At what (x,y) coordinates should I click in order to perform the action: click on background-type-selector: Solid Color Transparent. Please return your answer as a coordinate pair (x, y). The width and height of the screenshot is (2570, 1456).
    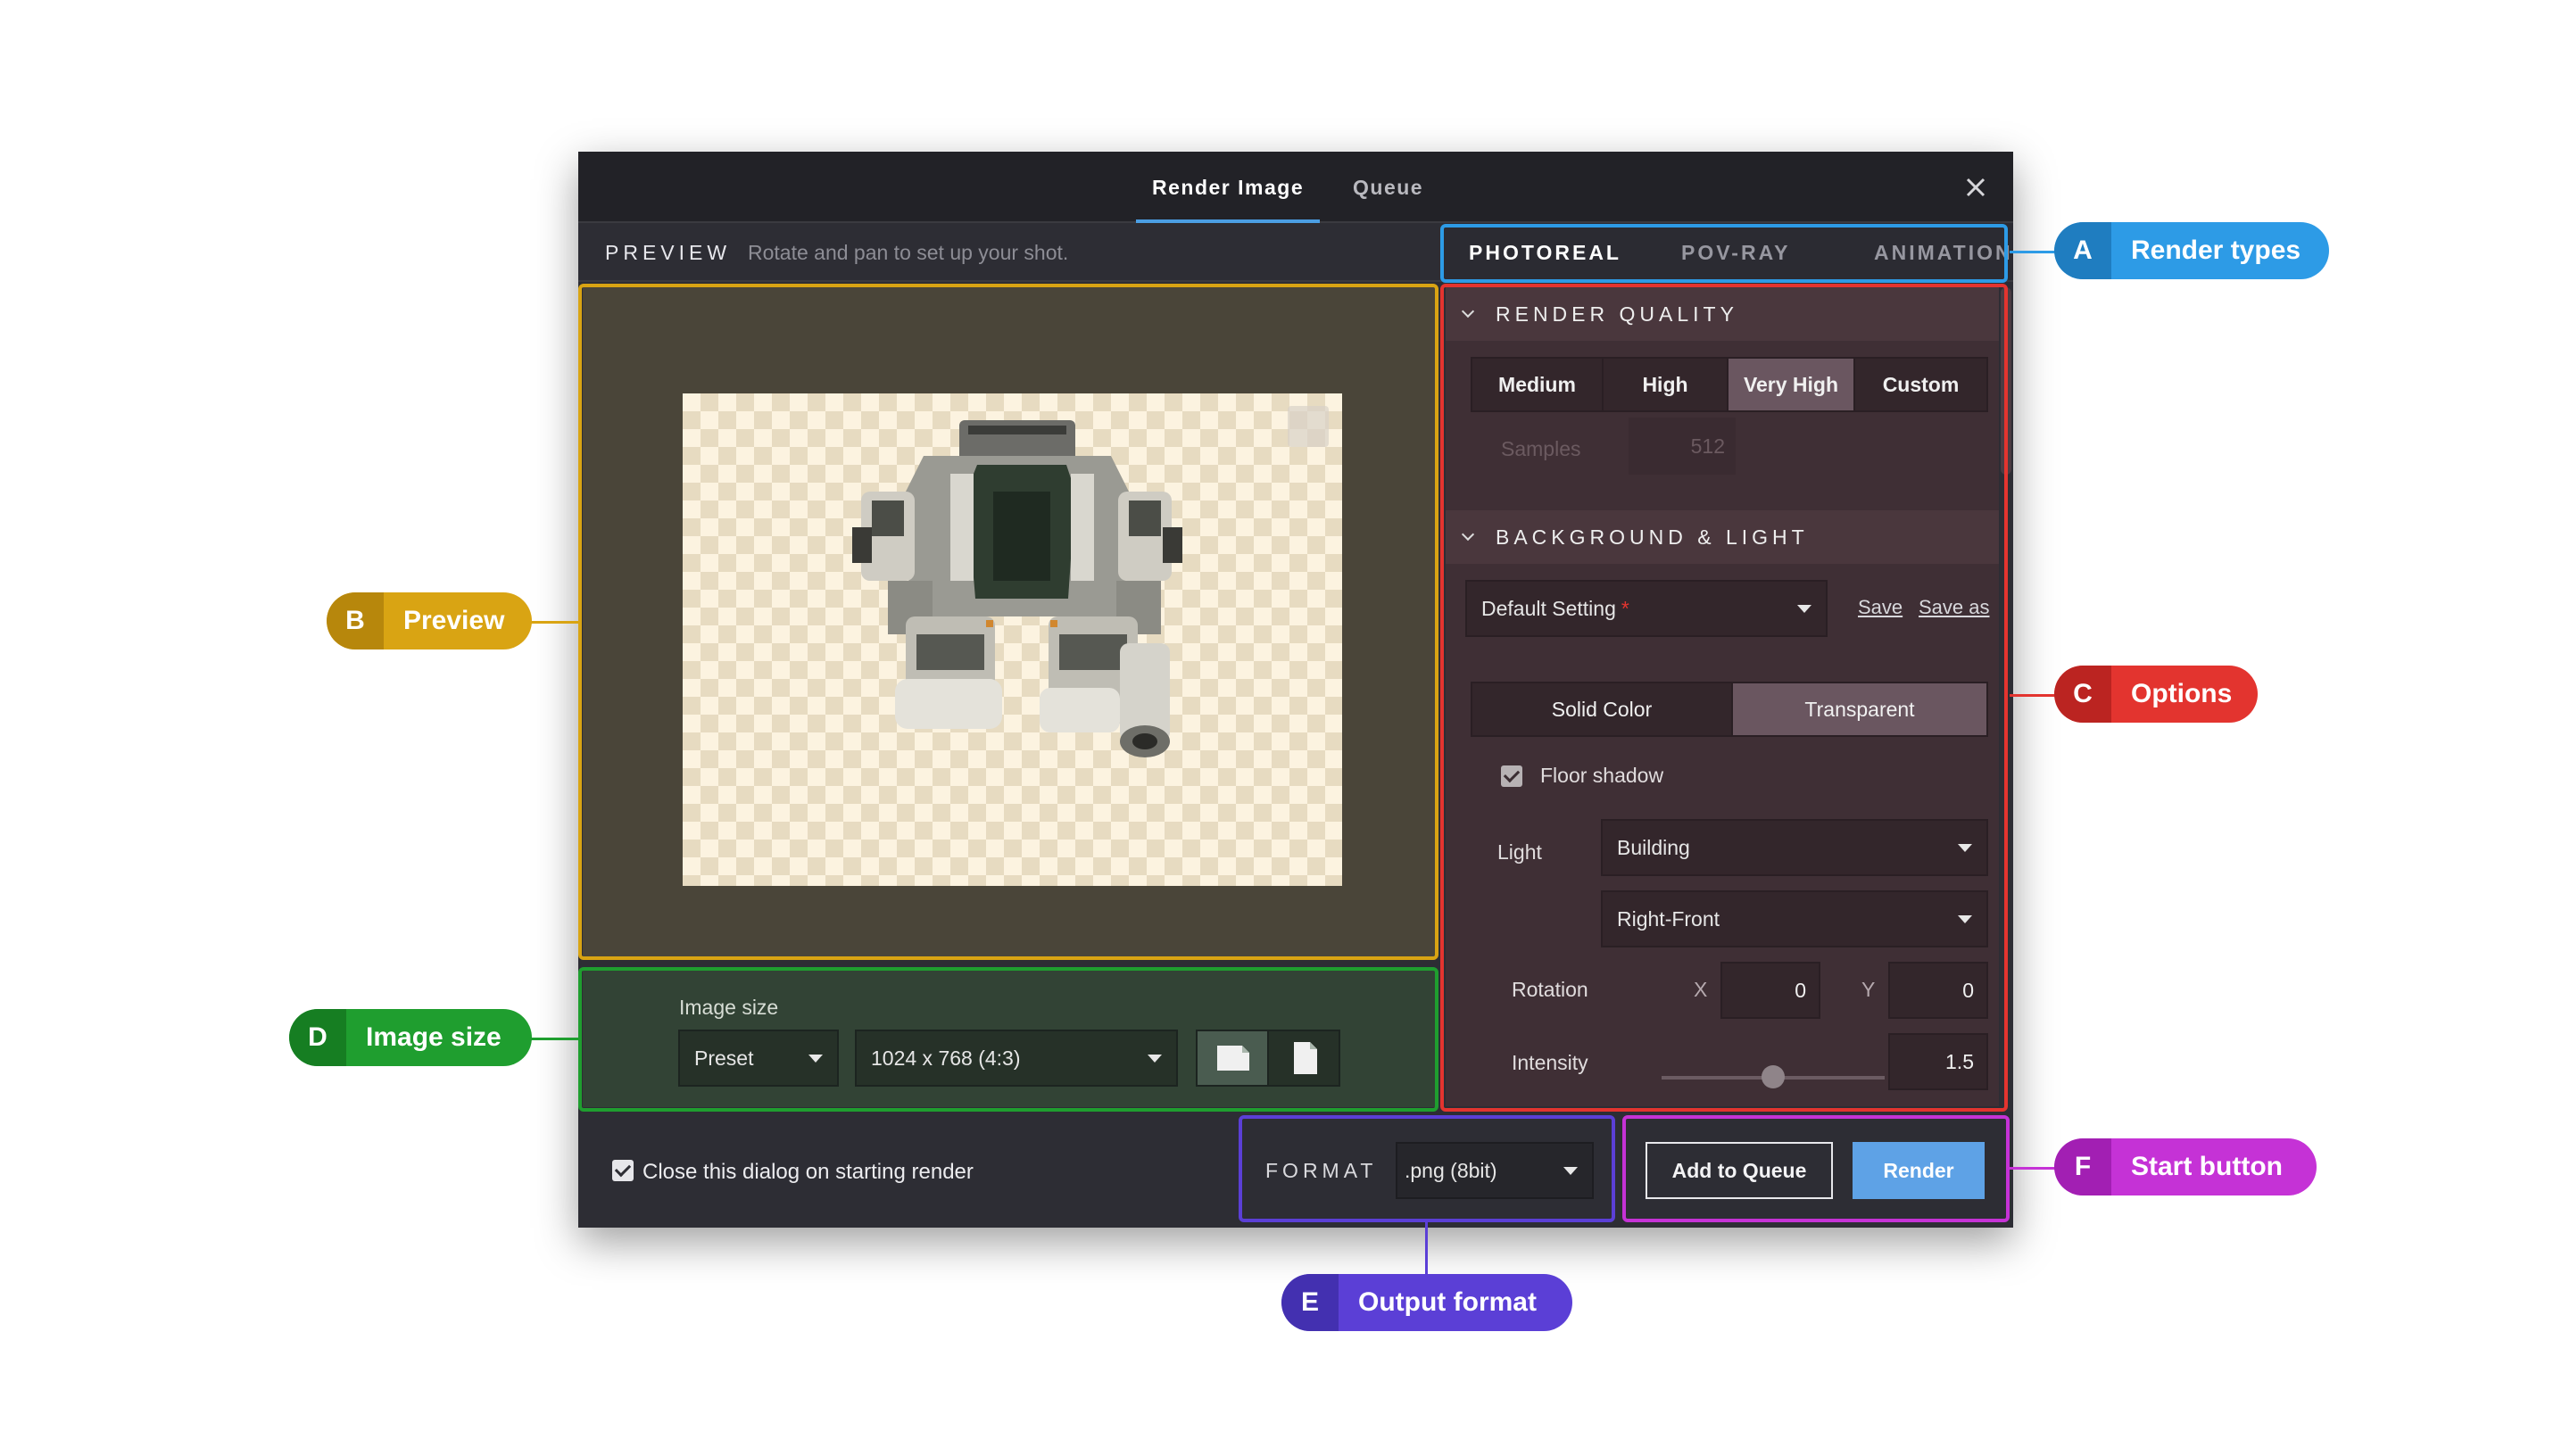
    Looking at the image, I should click on (1730, 710).